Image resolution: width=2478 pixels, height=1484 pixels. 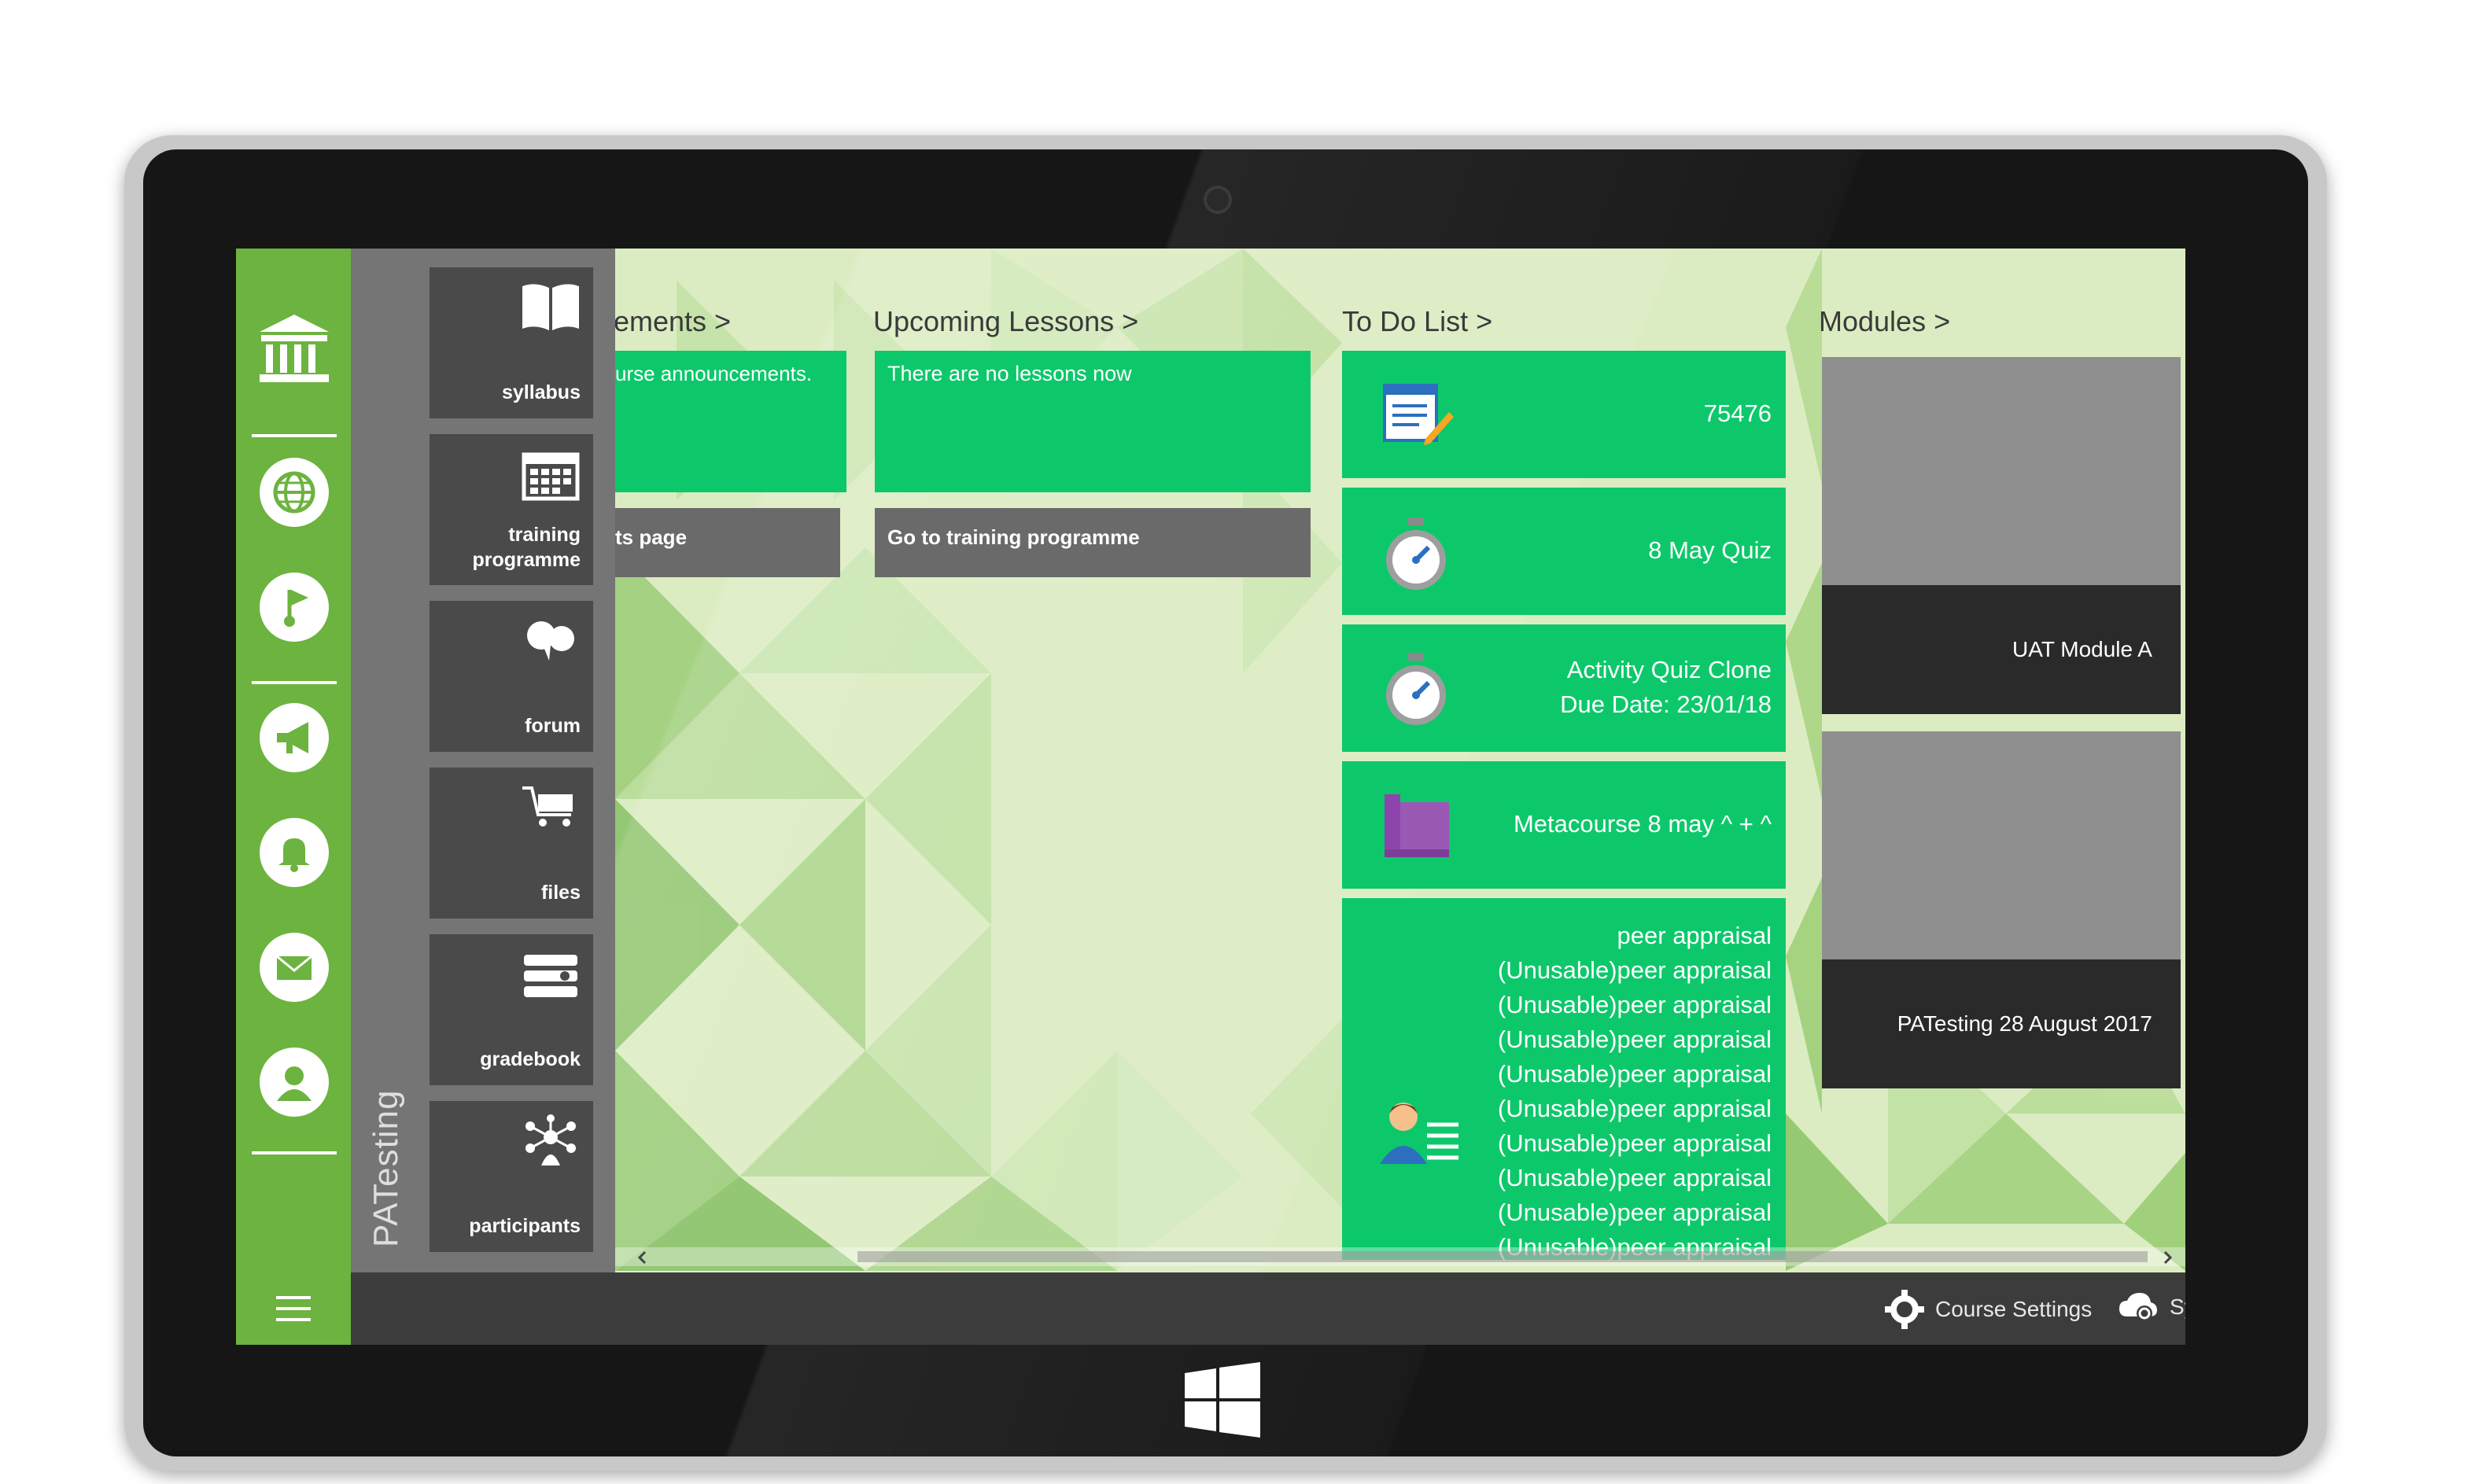 I want to click on flag-icon, so click(x=296, y=608).